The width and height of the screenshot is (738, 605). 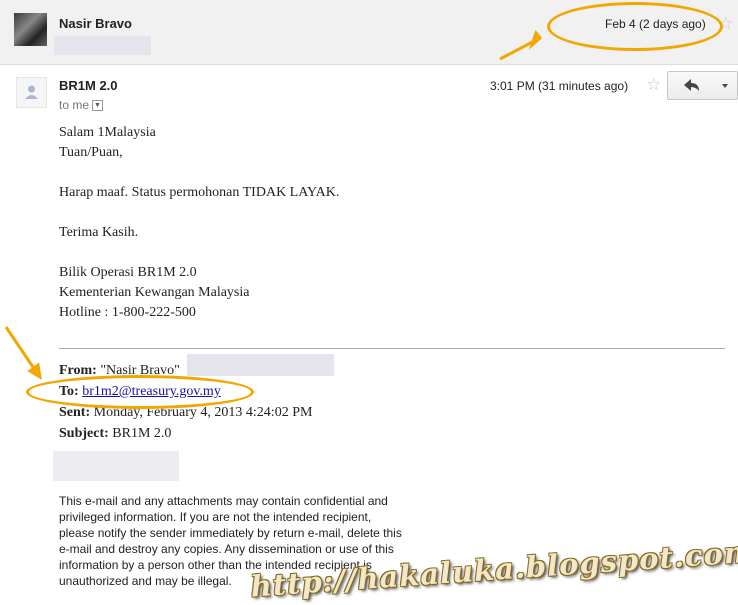 I want to click on sent-label: Sent:, so click(x=75, y=412).